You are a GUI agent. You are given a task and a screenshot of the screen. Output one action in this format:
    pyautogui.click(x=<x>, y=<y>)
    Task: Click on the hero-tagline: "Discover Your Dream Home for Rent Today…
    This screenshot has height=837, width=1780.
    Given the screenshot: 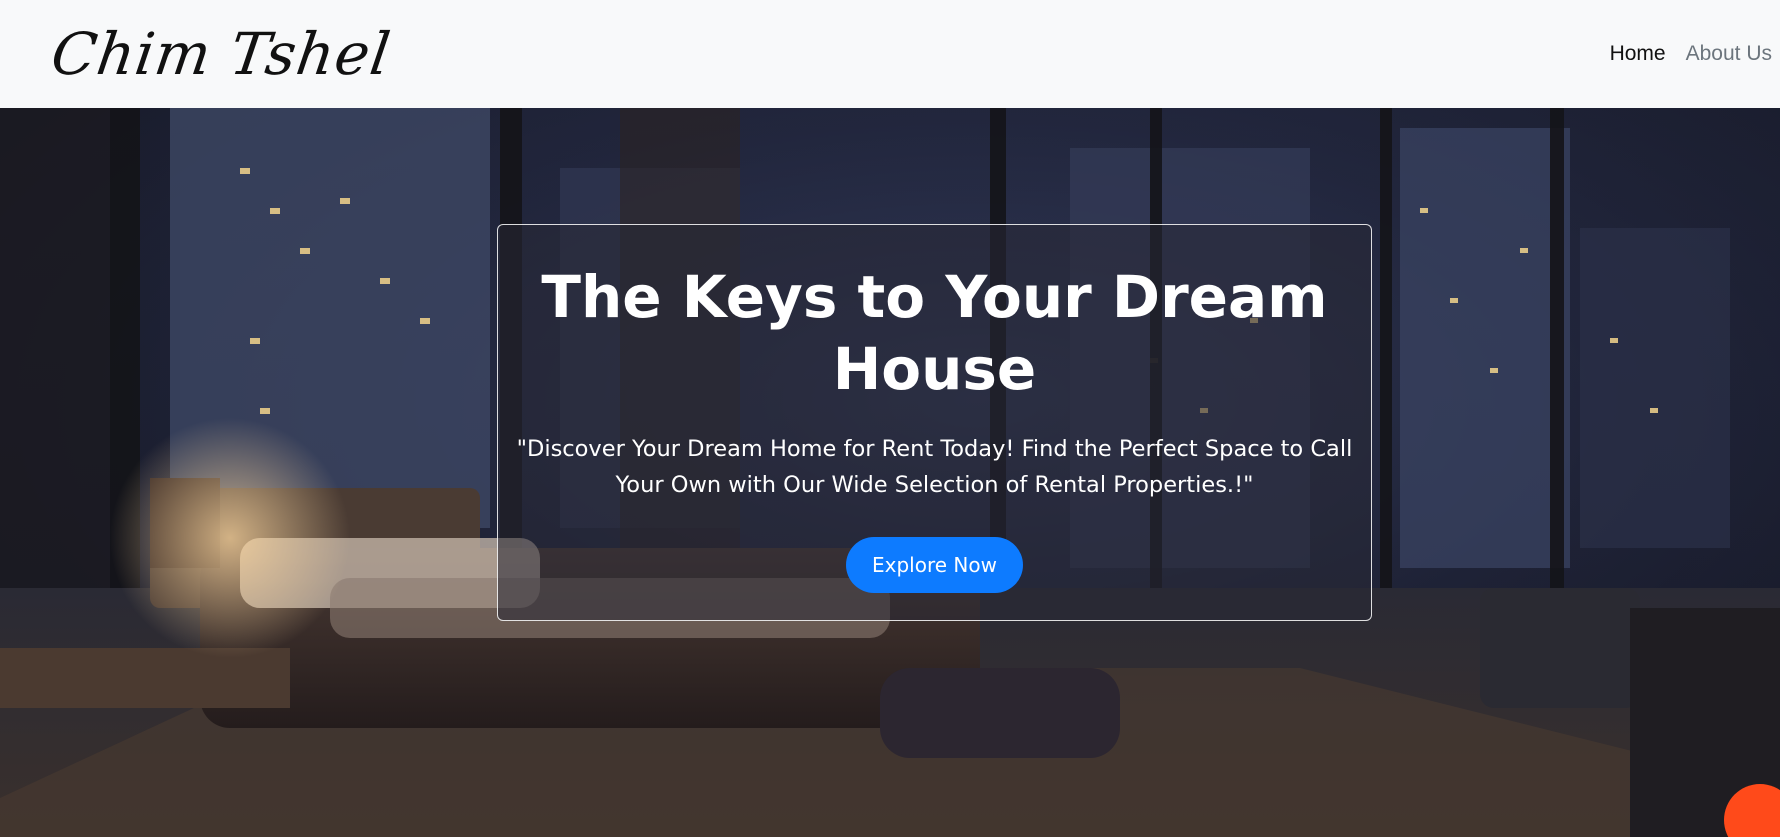 What is the action you would take?
    pyautogui.click(x=934, y=467)
    